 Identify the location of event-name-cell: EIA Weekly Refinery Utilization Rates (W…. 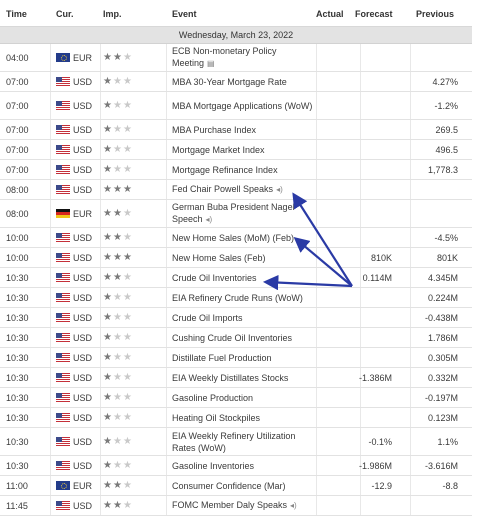
(244, 441).